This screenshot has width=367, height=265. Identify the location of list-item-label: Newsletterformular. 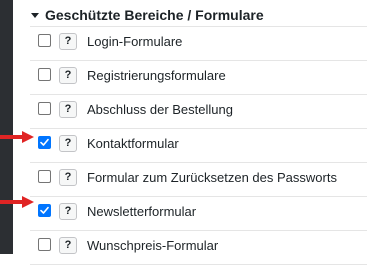
(142, 211).